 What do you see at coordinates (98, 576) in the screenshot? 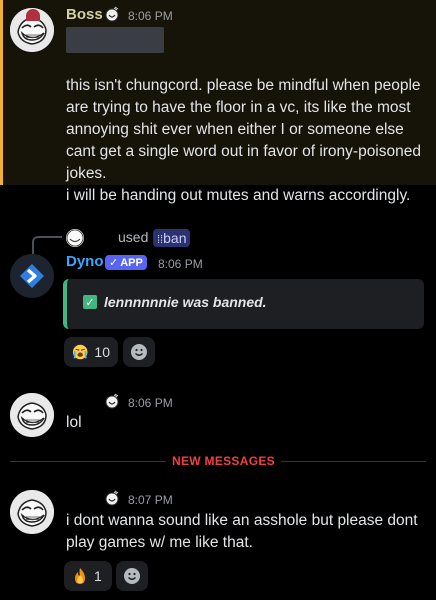
I see `reaction-count: 1` at bounding box center [98, 576].